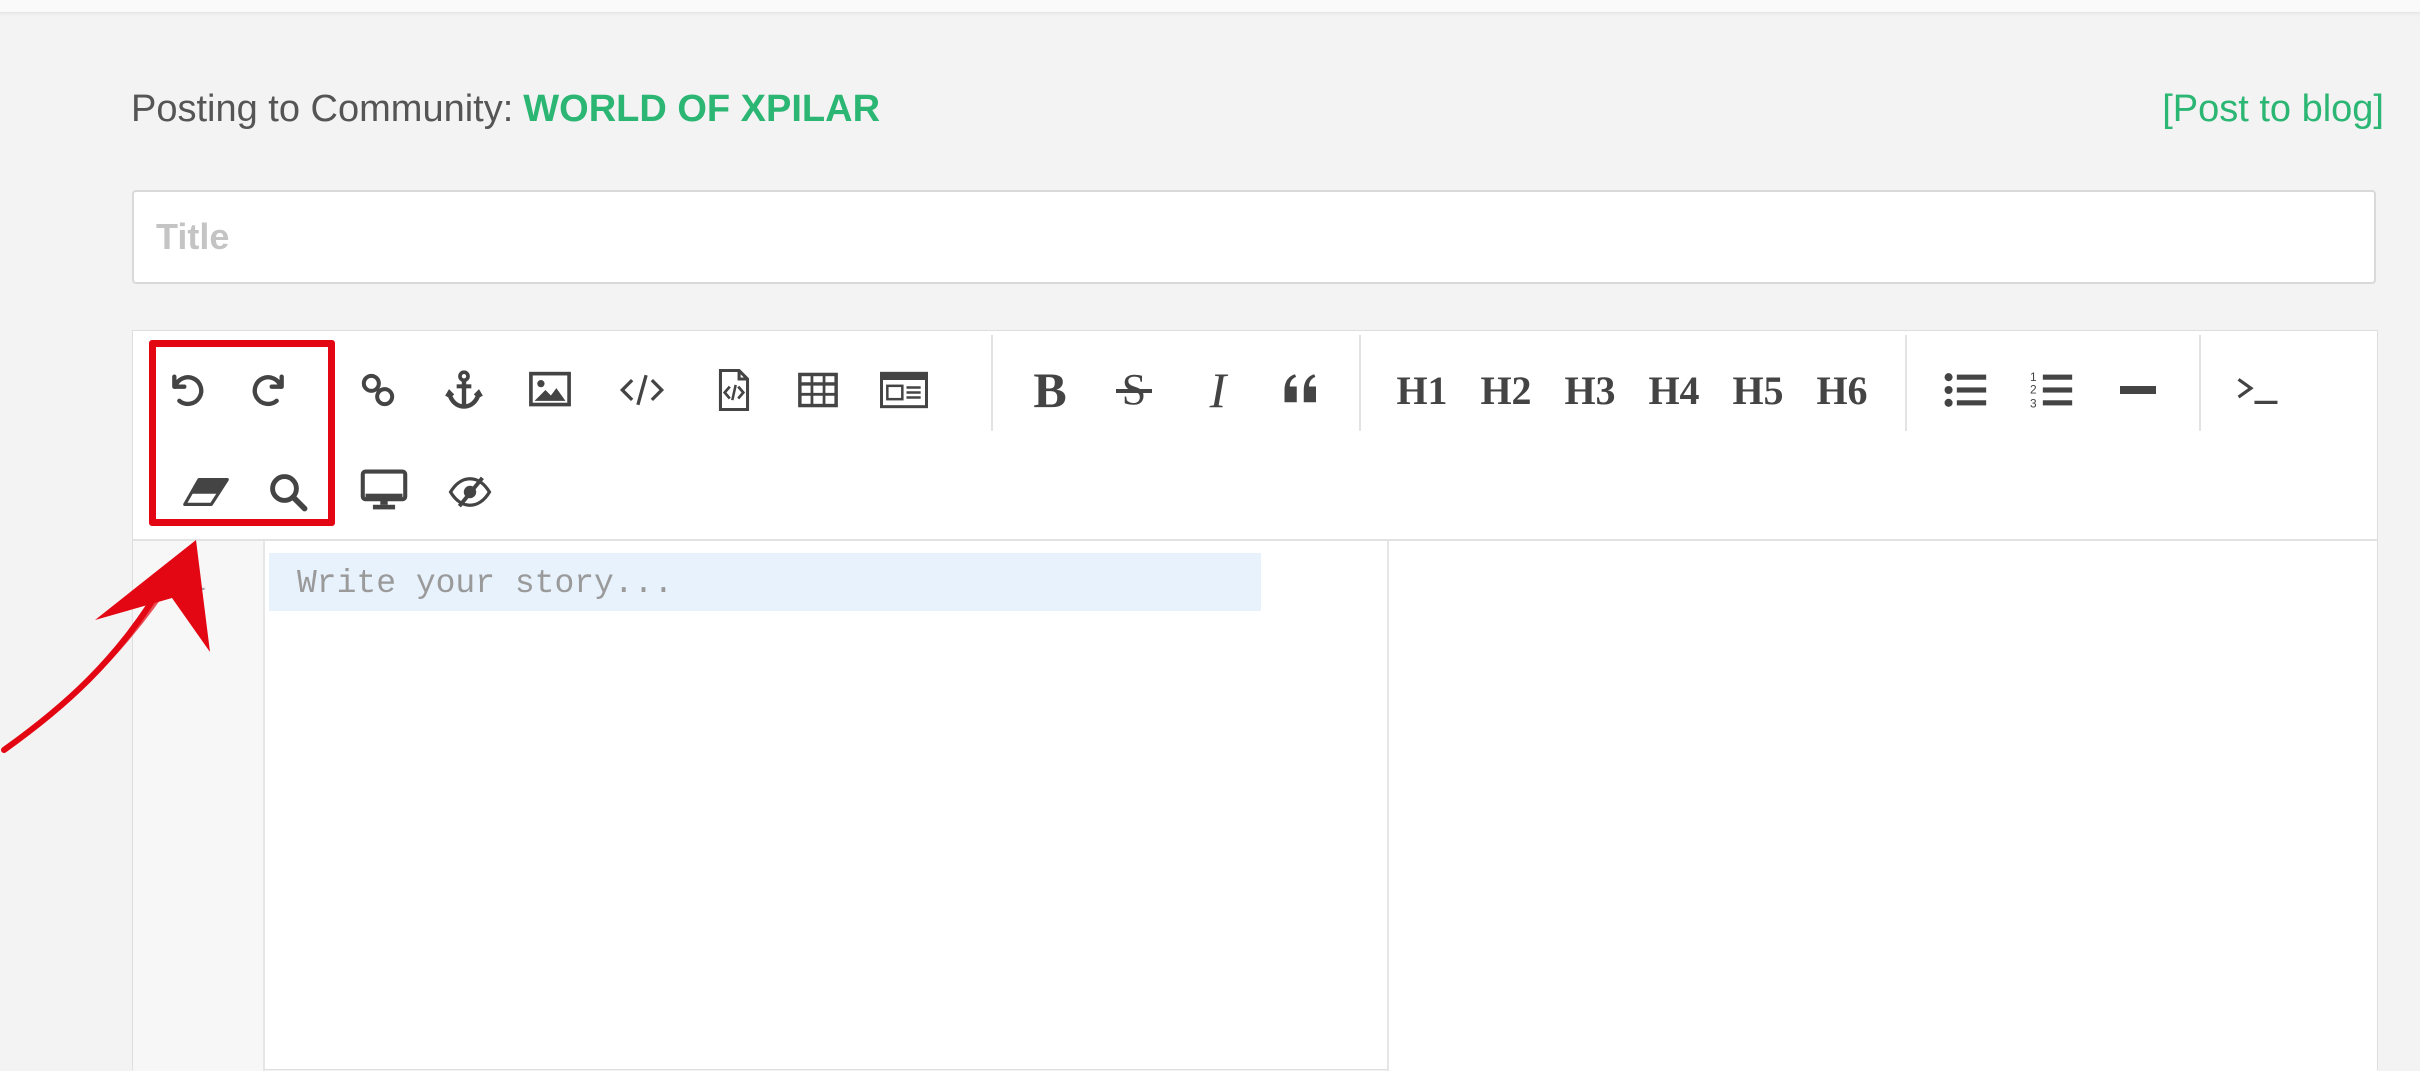  Describe the element at coordinates (1302, 390) in the screenshot. I see `quote-icon` at that location.